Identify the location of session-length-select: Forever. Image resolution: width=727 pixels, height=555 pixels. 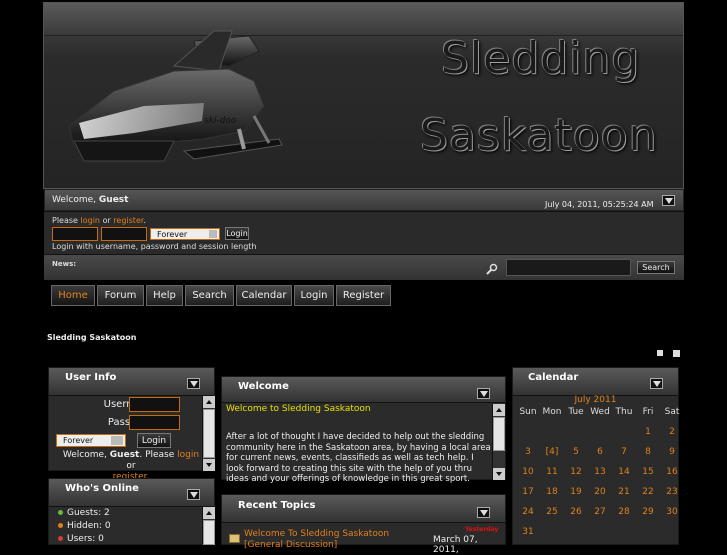
(91, 440).